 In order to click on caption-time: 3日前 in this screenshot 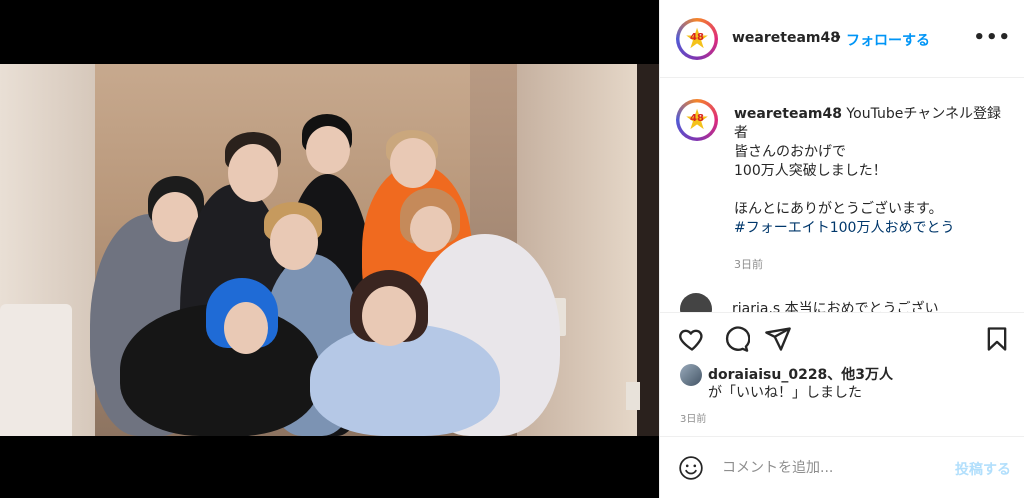, I will do `click(748, 264)`.